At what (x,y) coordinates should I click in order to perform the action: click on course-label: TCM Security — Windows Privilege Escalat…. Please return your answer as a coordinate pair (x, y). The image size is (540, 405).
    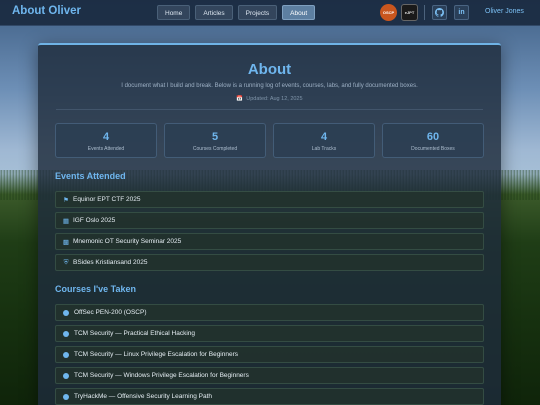
    Looking at the image, I should click on (161, 375).